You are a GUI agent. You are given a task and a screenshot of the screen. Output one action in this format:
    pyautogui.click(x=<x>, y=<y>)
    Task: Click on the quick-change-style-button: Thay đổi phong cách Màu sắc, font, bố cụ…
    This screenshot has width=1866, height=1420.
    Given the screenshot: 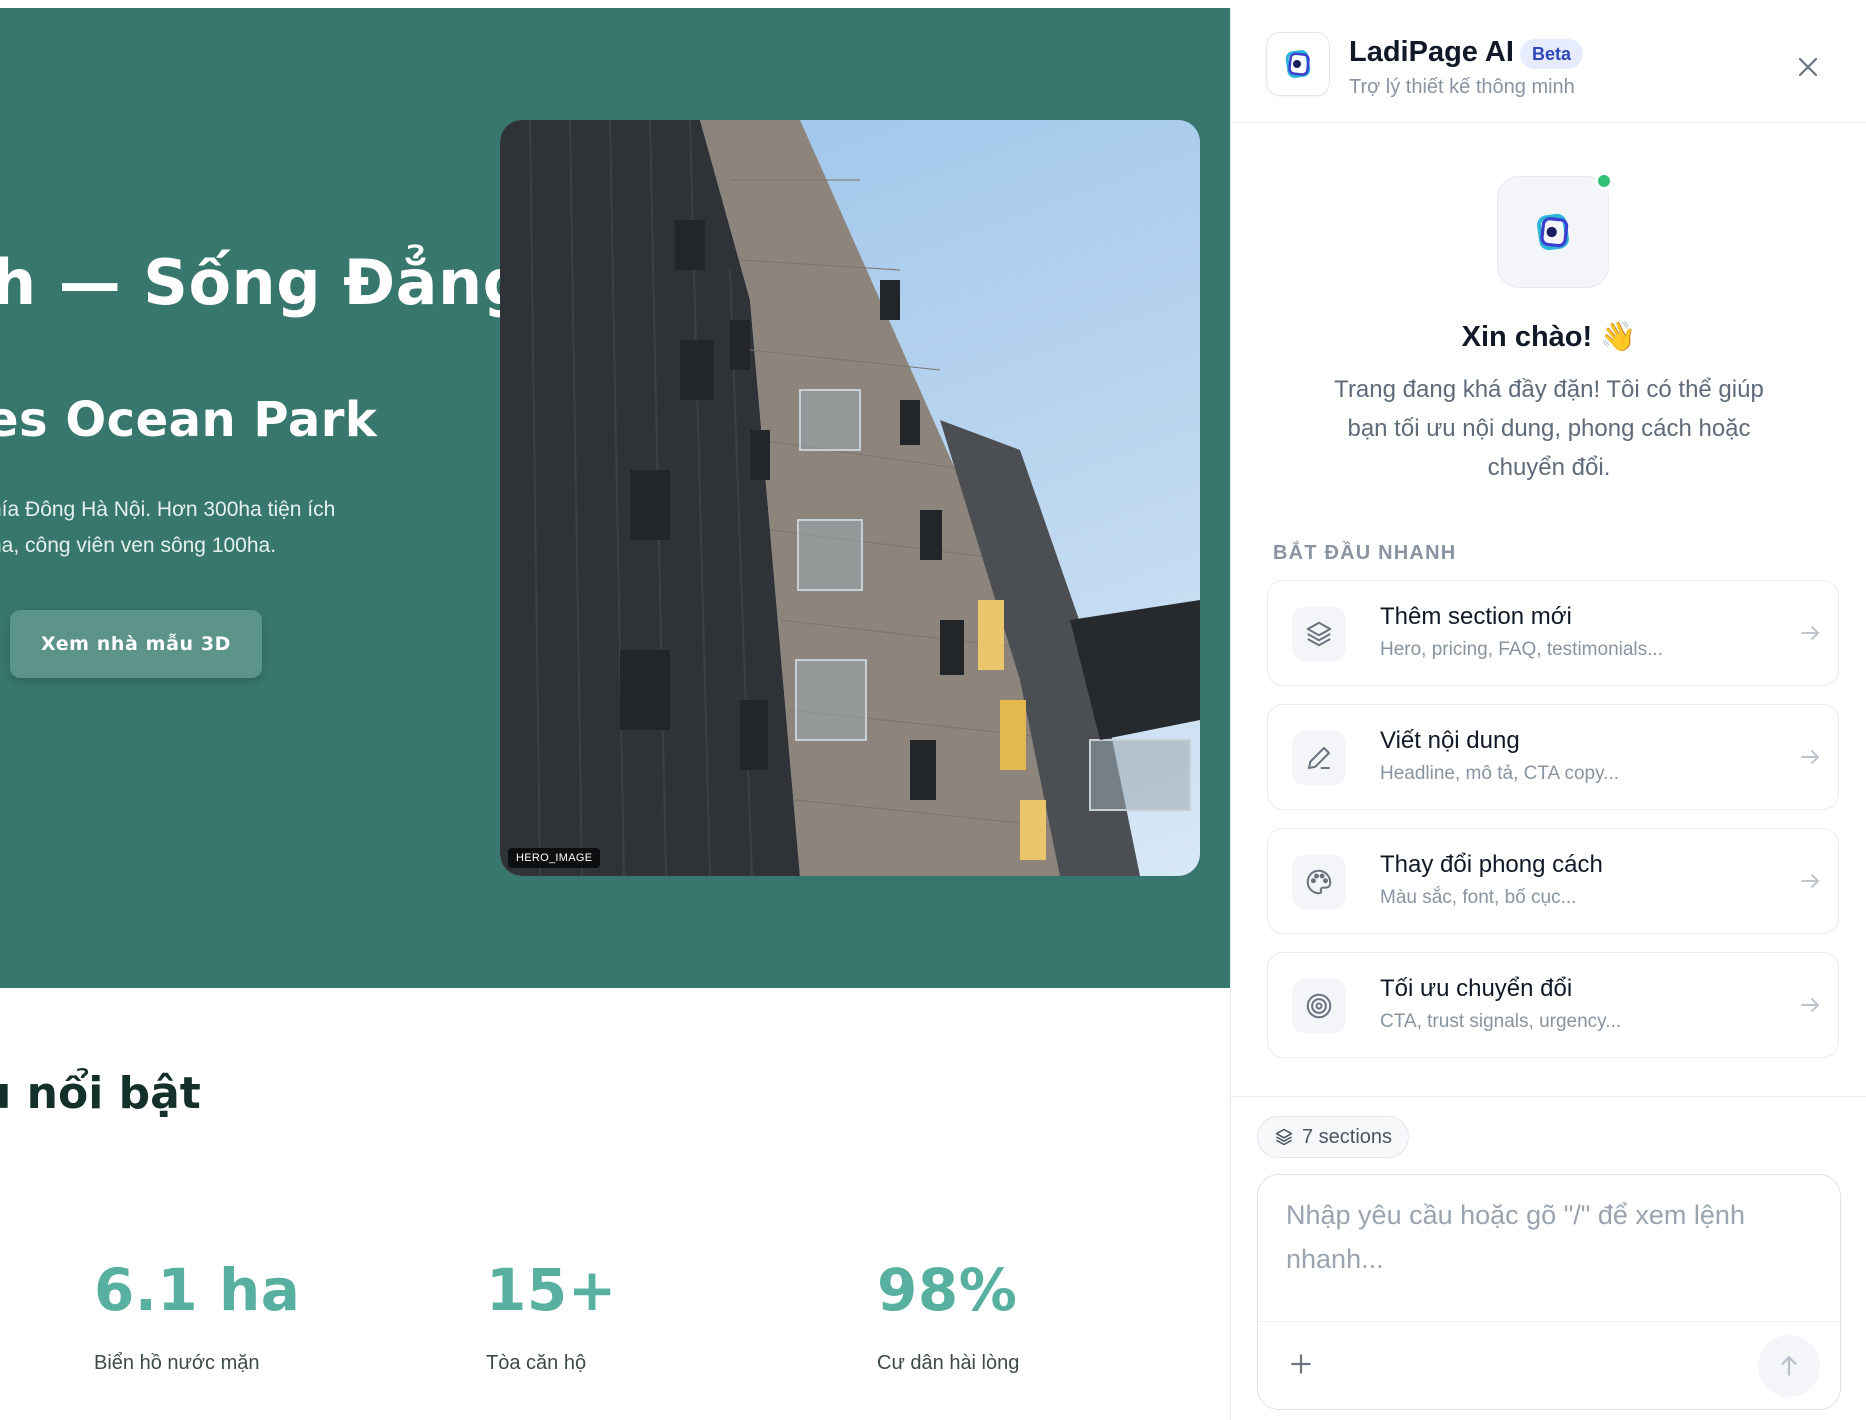 What is the action you would take?
    pyautogui.click(x=1553, y=881)
    